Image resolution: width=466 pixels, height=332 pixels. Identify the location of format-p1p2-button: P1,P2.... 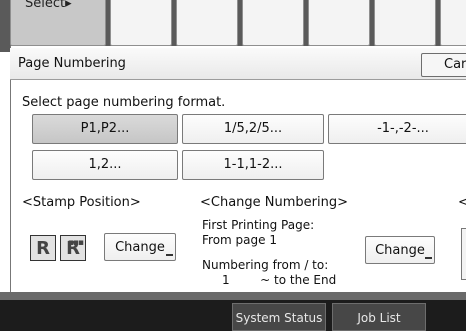
(105, 129).